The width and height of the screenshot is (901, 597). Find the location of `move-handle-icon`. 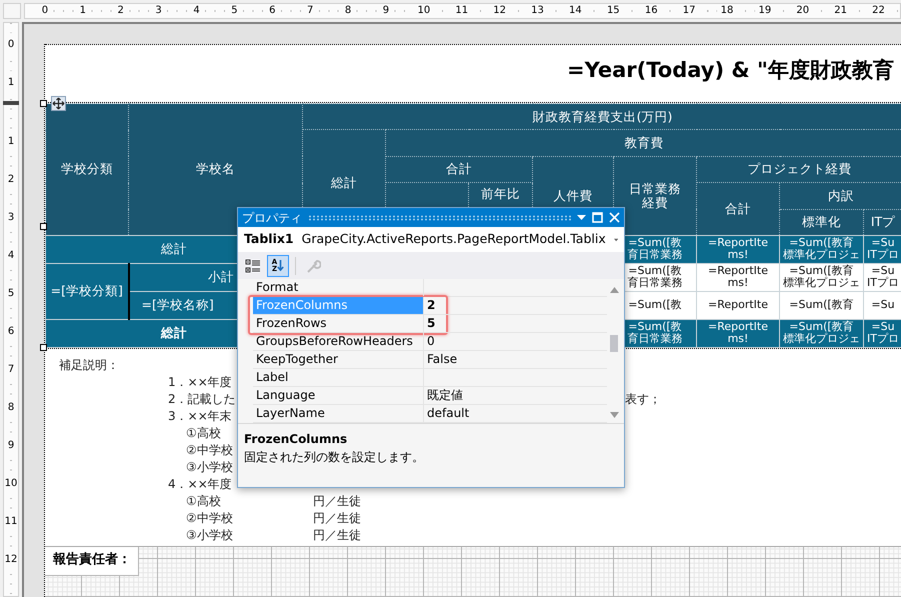

move-handle-icon is located at coordinates (58, 103).